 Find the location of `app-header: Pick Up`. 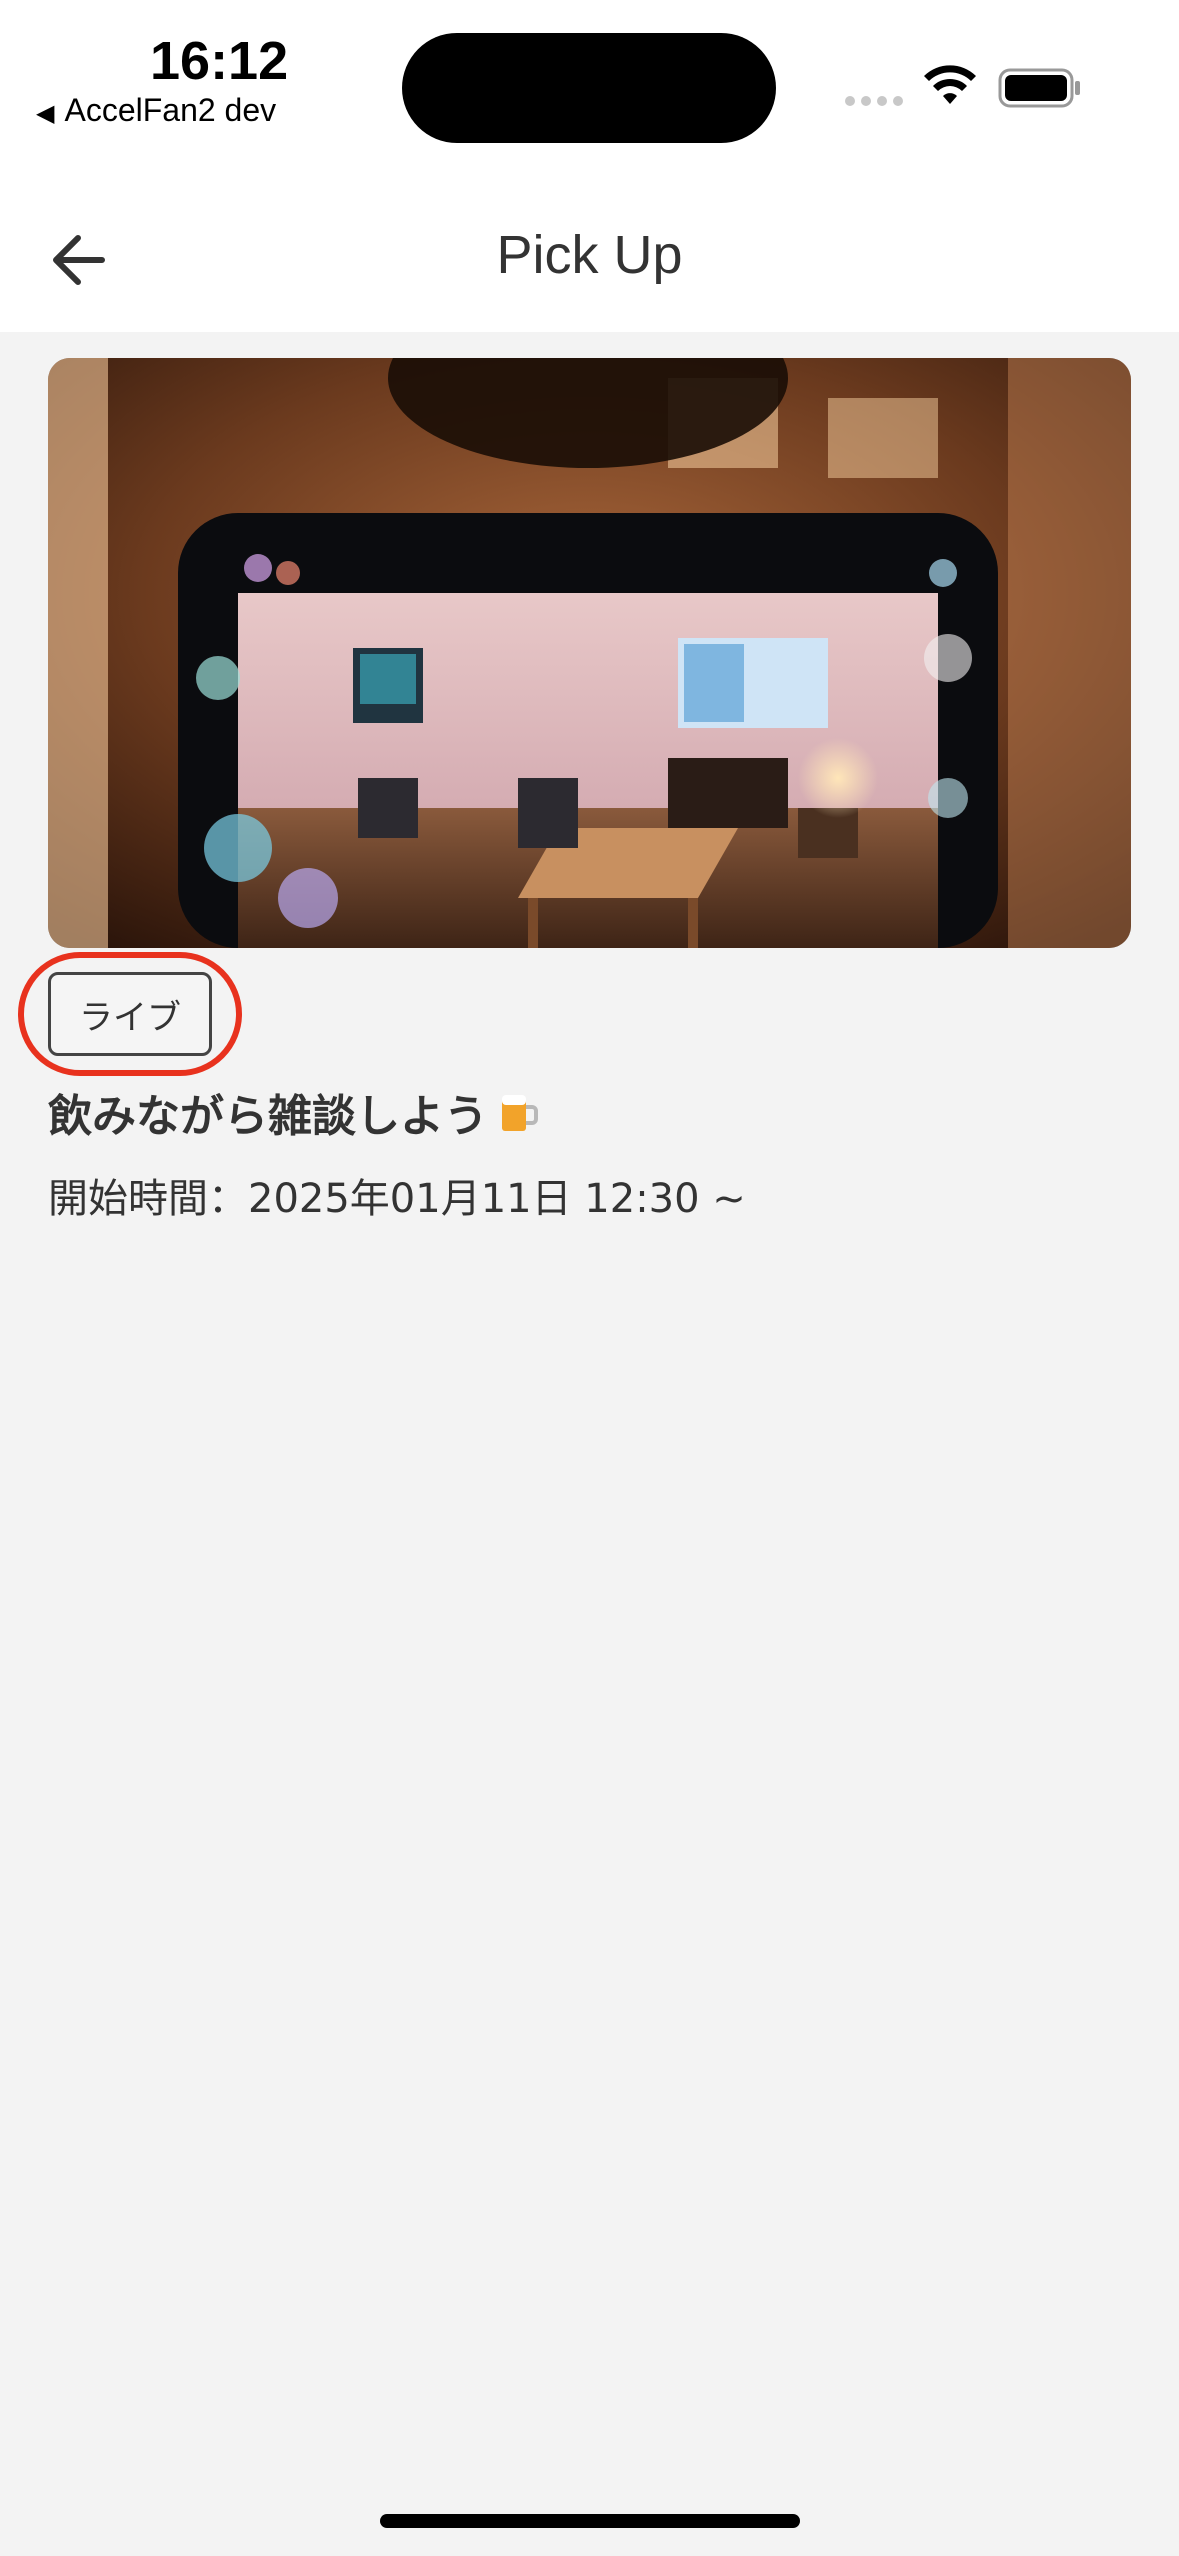

app-header: Pick Up is located at coordinates (589, 256).